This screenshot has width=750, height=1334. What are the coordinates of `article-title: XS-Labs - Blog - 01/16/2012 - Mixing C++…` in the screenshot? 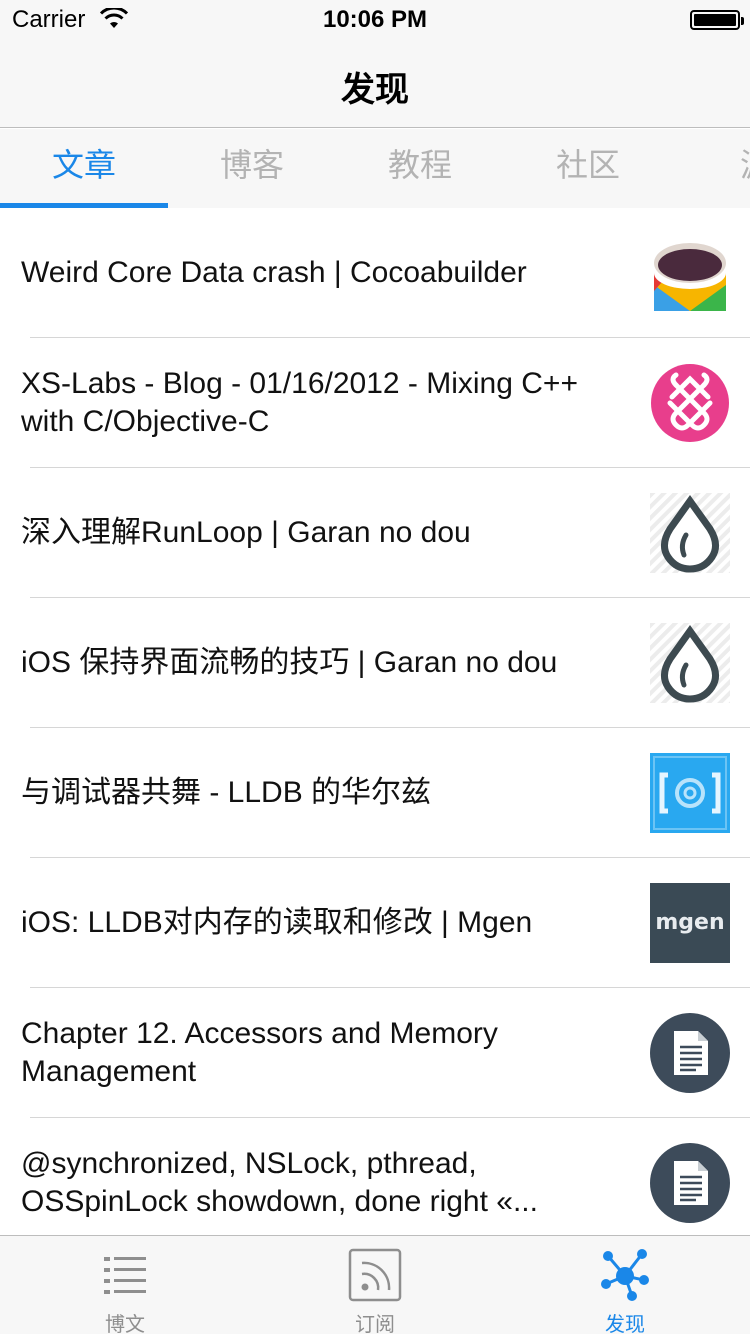 It's located at (299, 402).